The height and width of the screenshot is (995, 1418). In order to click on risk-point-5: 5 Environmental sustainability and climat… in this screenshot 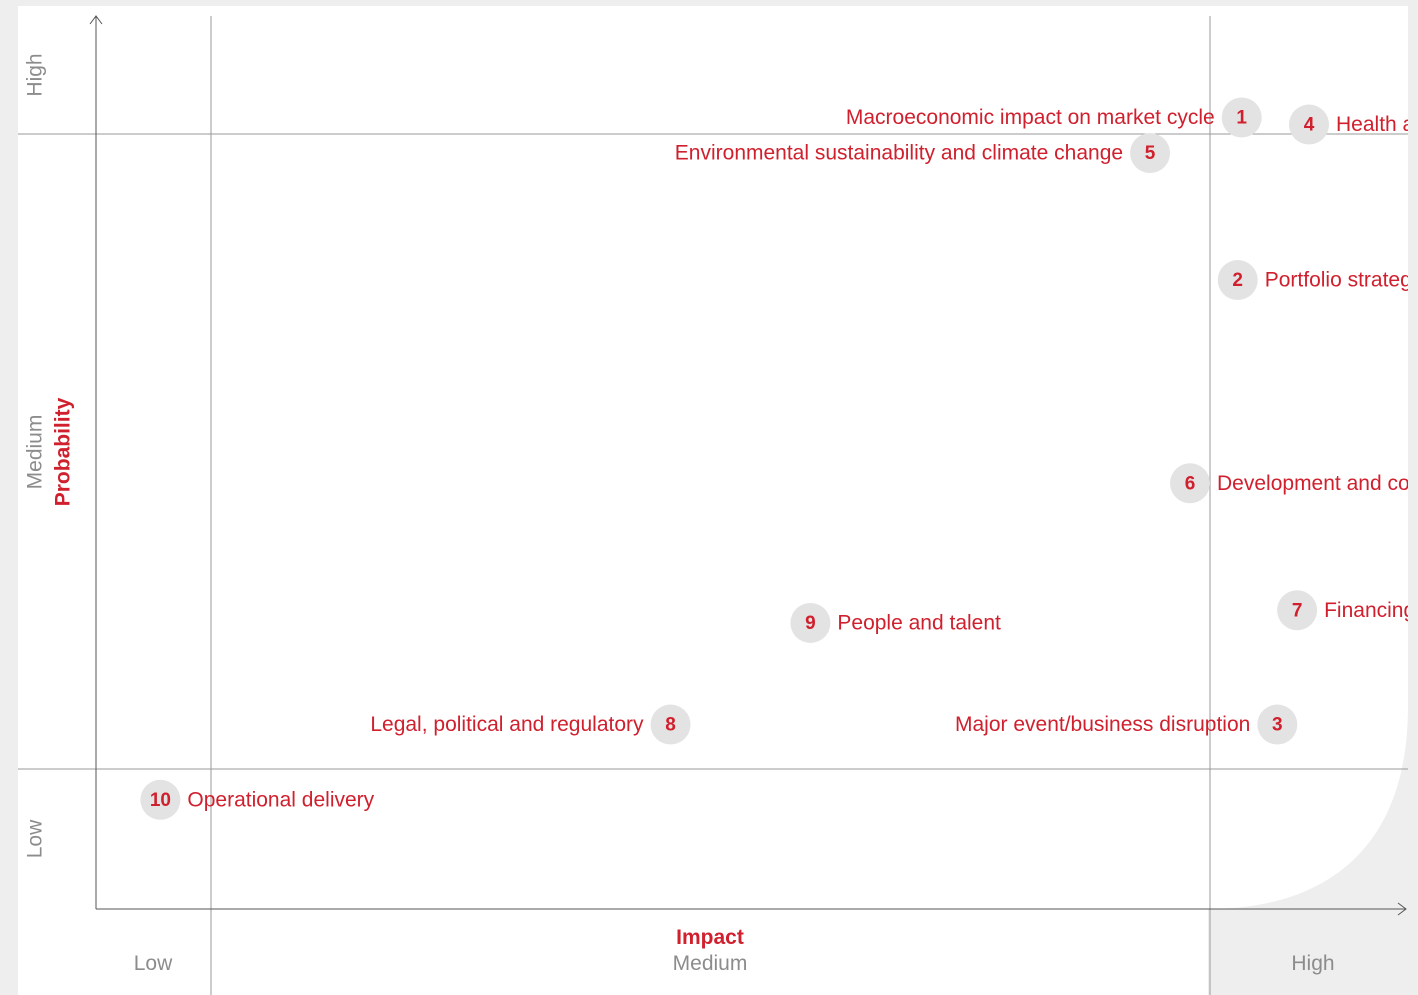, I will do `click(923, 153)`.